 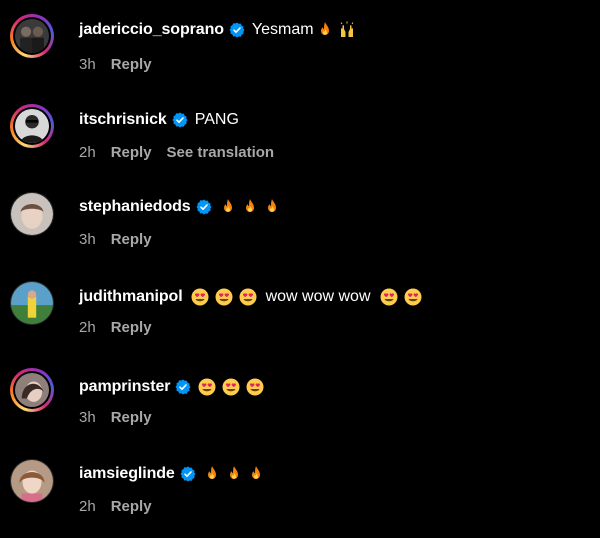 I want to click on username: stephaniedods, so click(x=135, y=207).